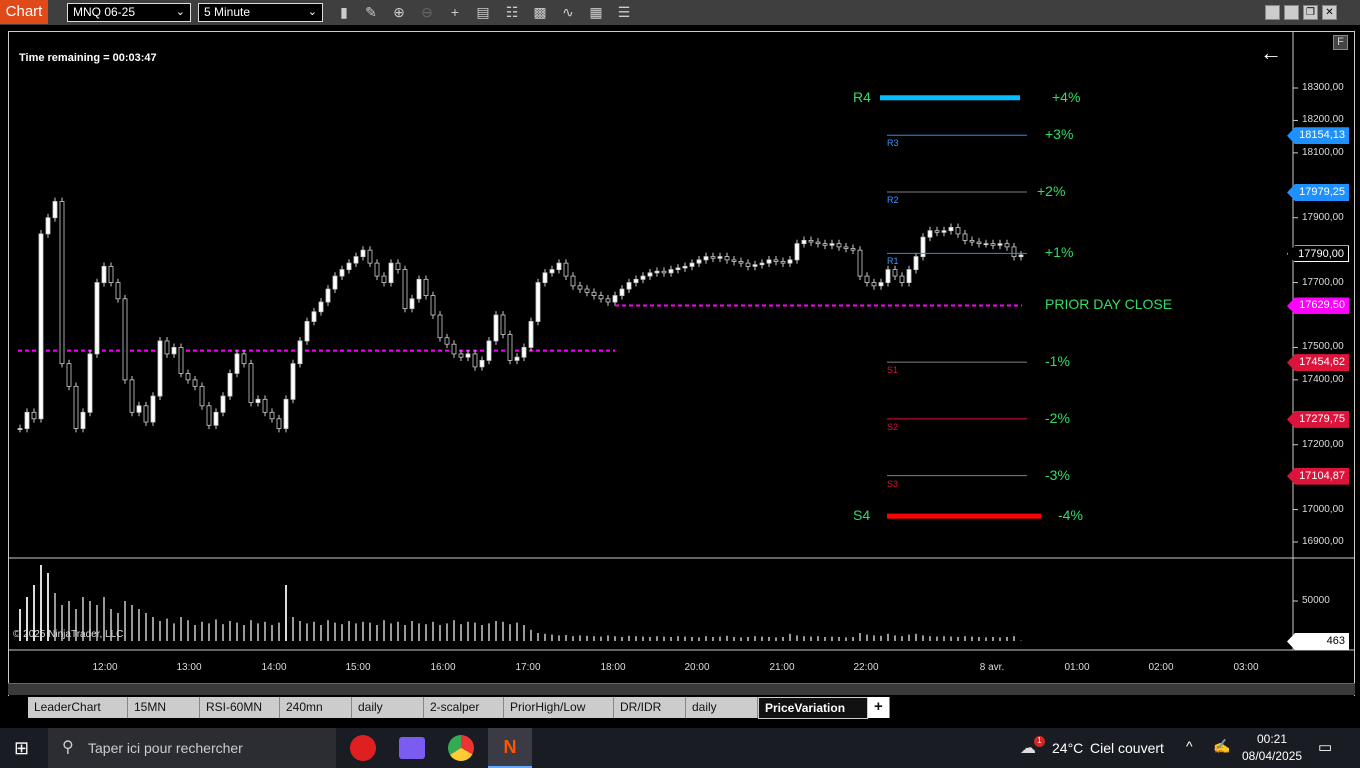  I want to click on tab-rsi-60mn: RSI-60MN, so click(240, 707).